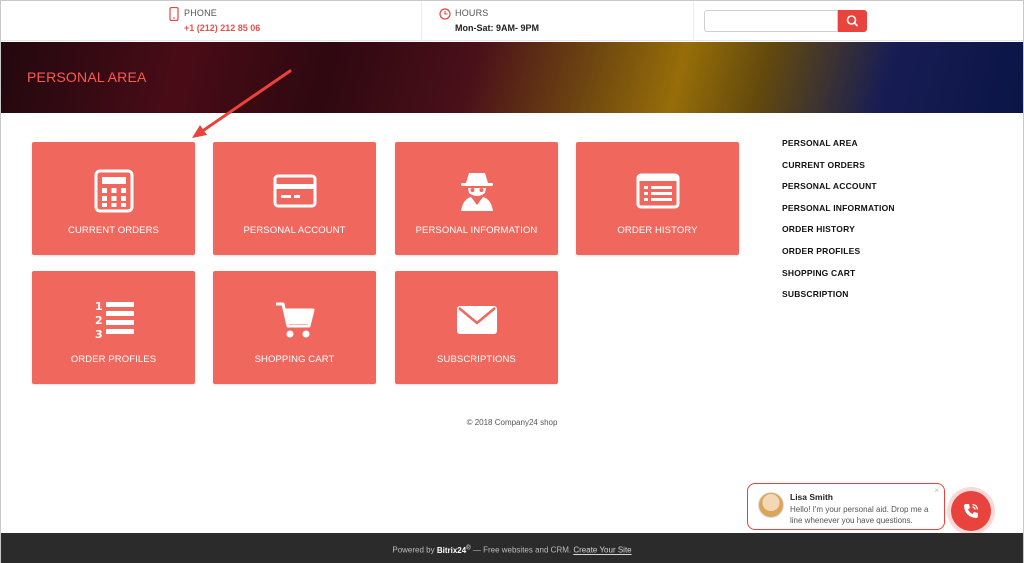  I want to click on menu-item-shopping-cart: SHOPPING CART, so click(838, 279).